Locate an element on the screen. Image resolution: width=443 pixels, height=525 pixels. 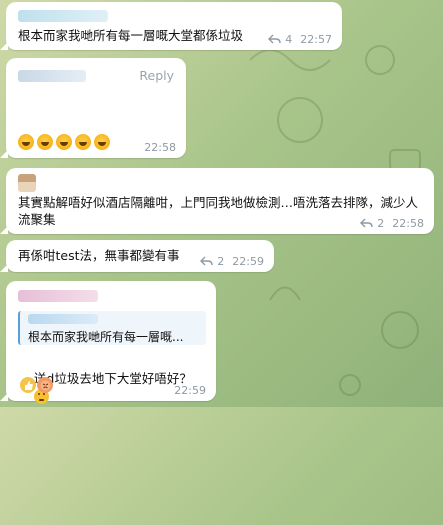
message-meta: 22:58 is located at coordinates (160, 147).